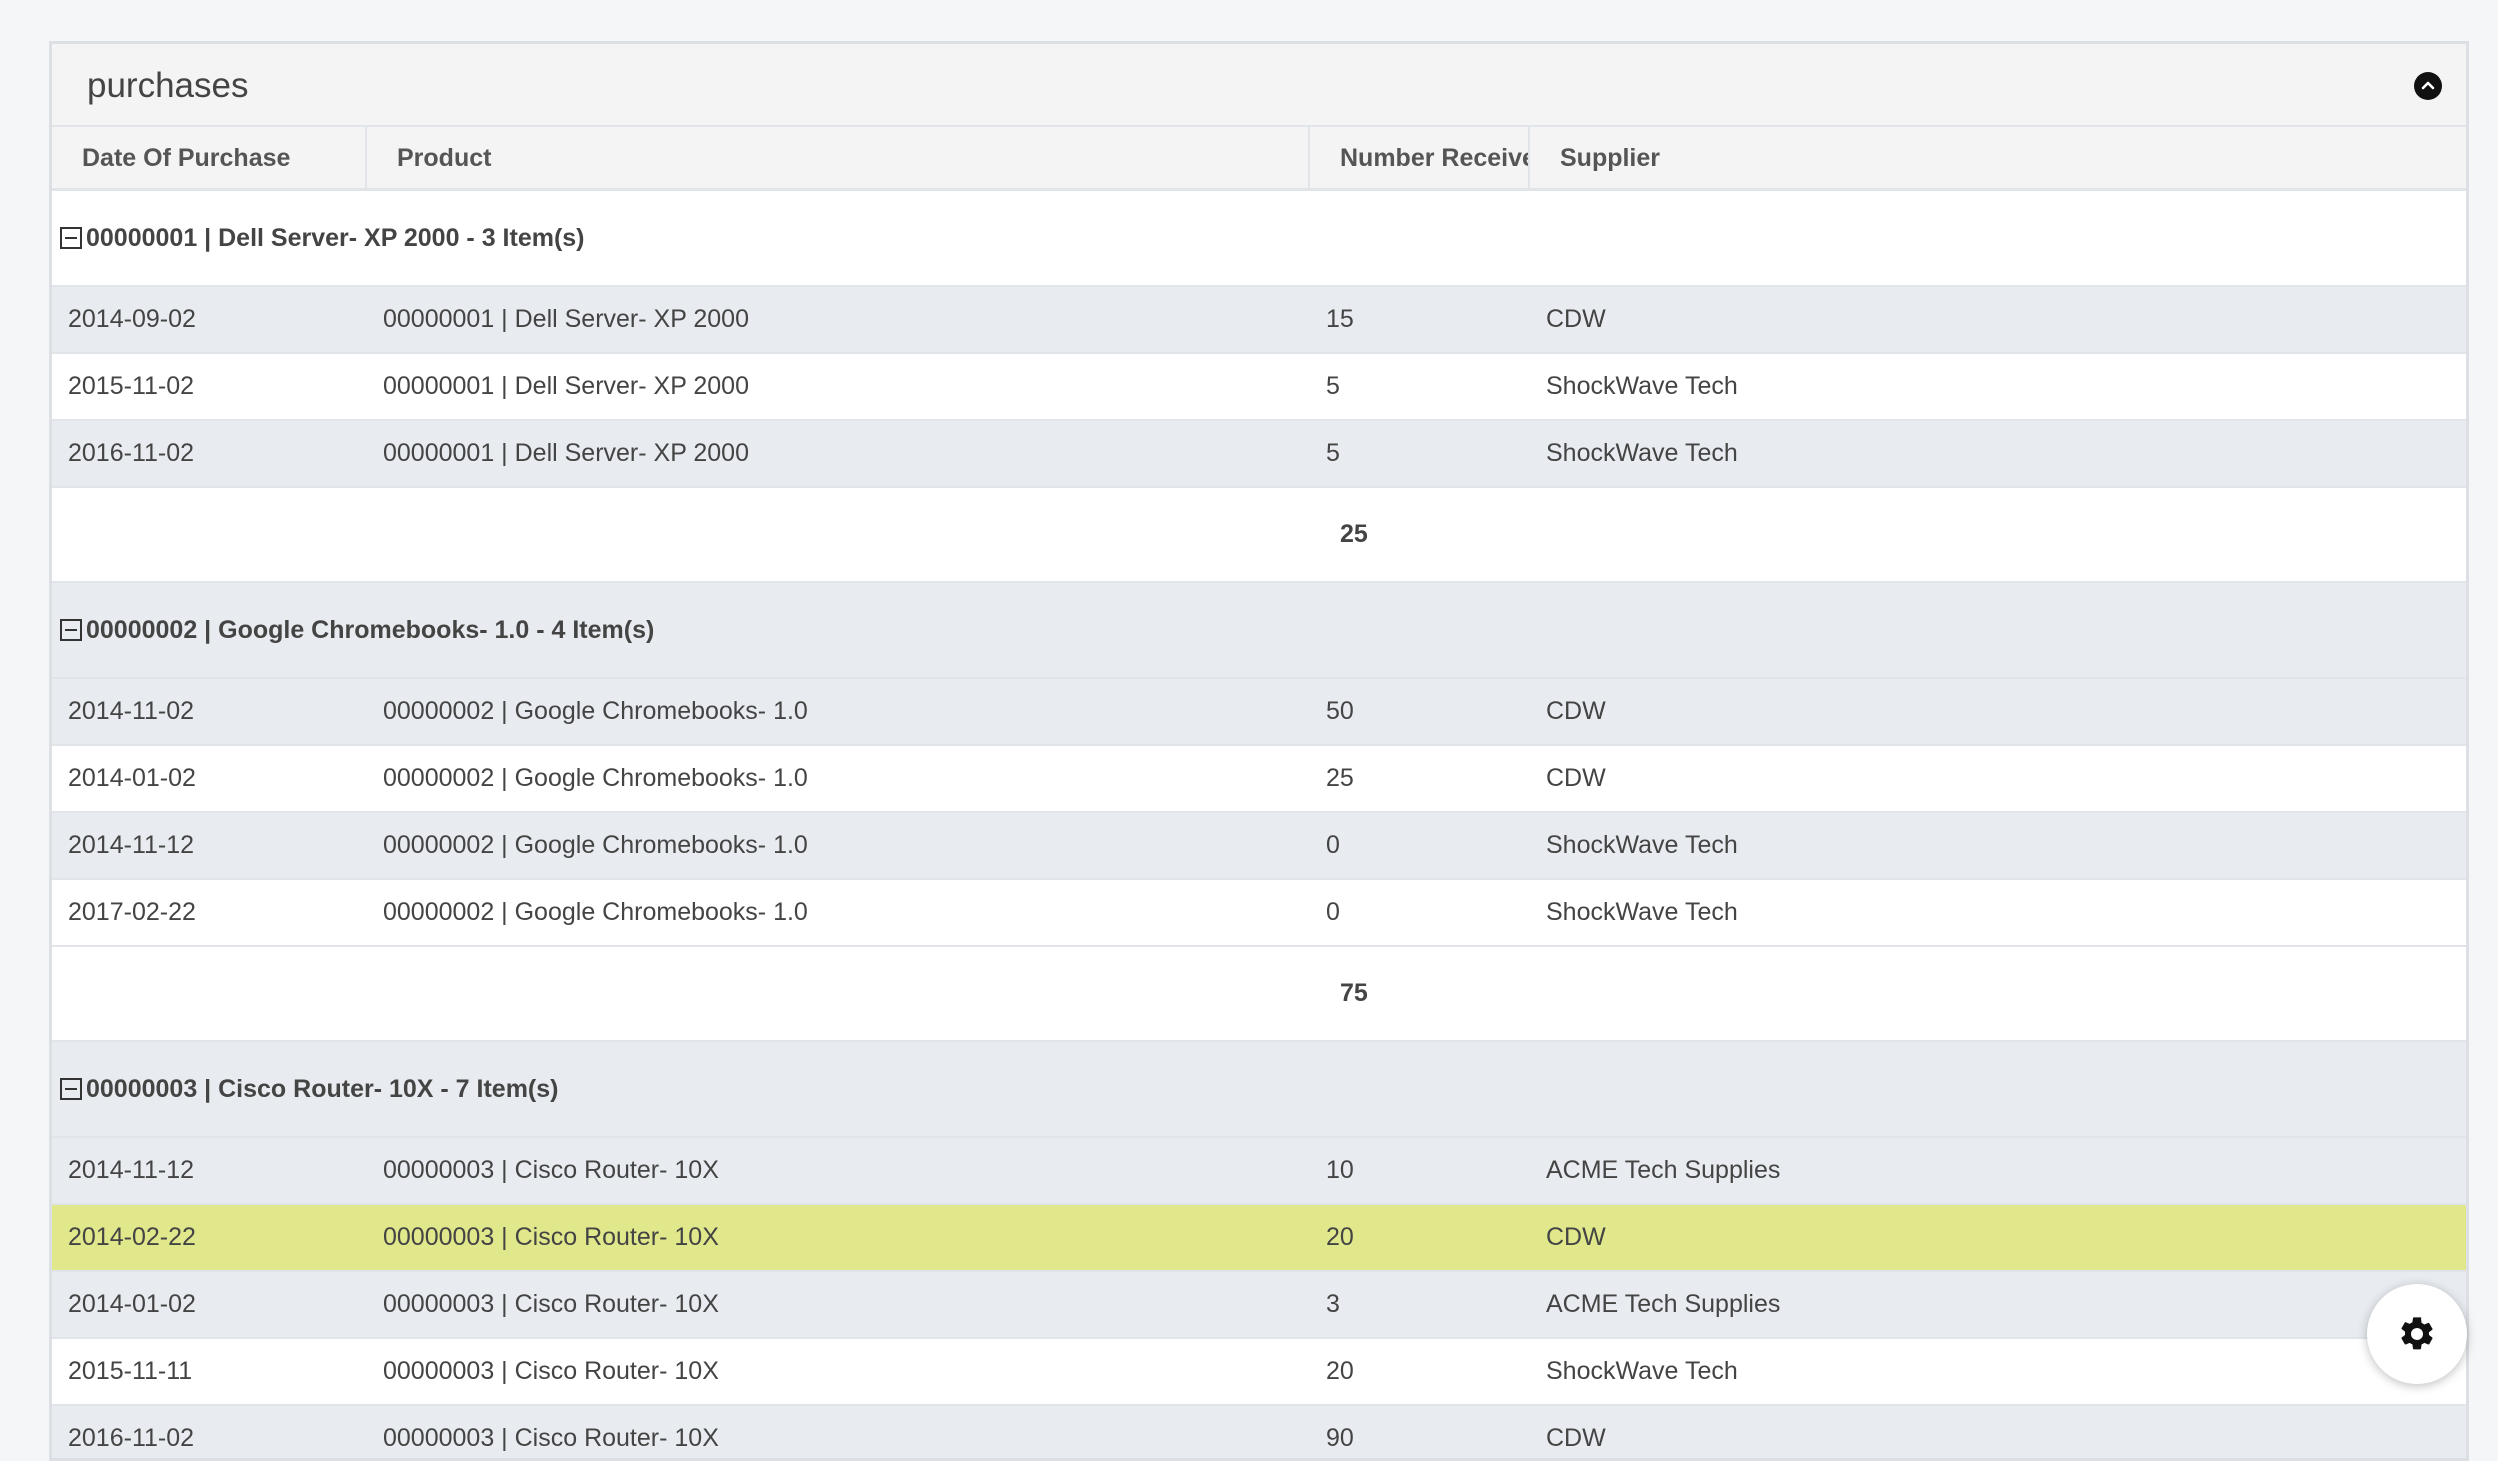  Describe the element at coordinates (209, 157) in the screenshot. I see `column-header-date: Date Of Purchase` at that location.